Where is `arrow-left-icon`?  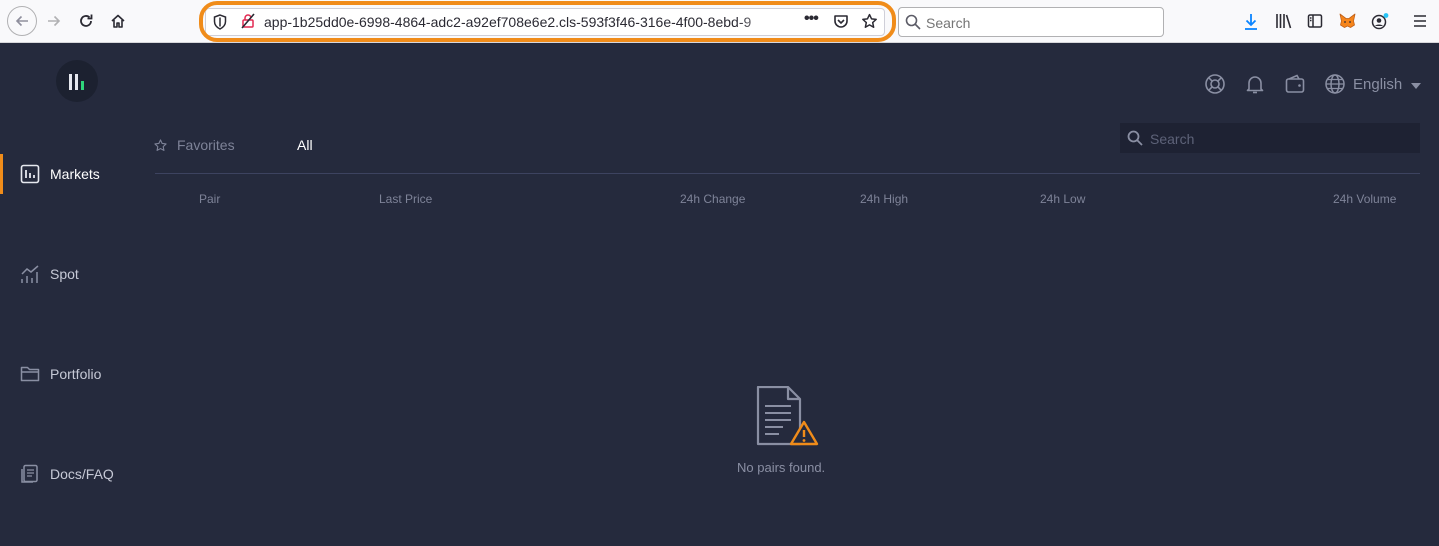 arrow-left-icon is located at coordinates (21, 21).